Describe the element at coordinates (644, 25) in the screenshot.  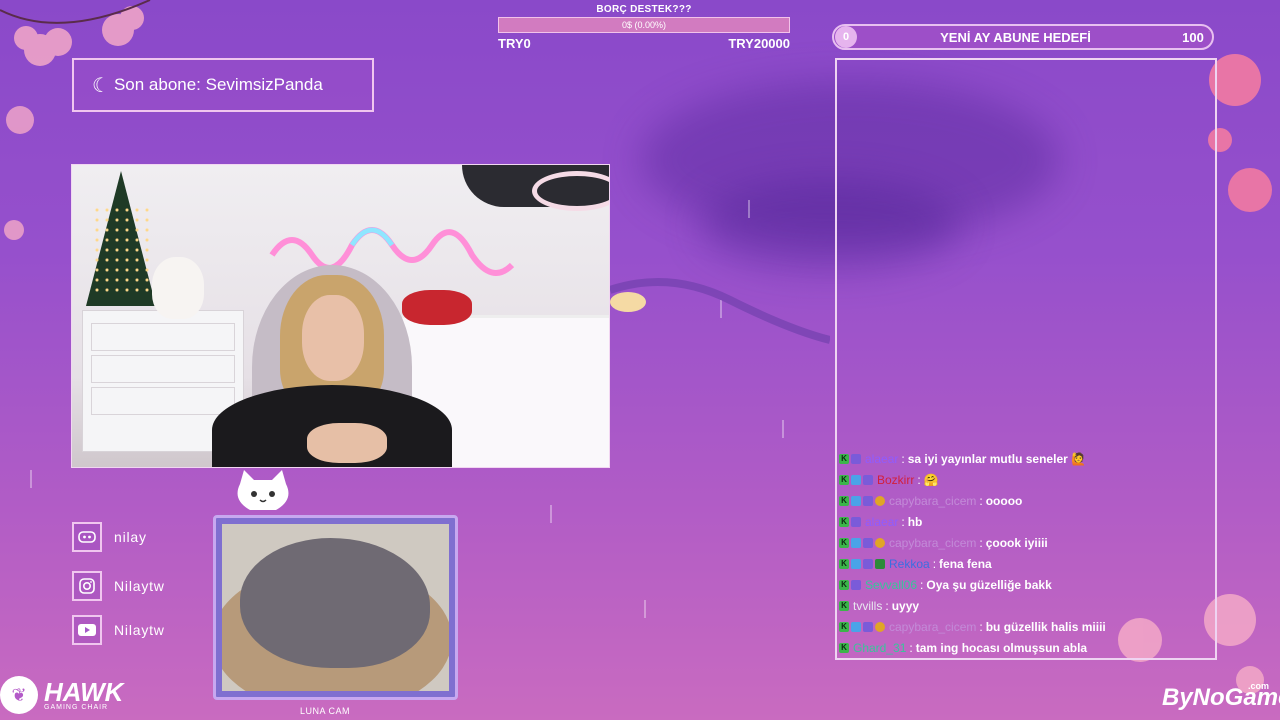
I see `donation-progress-bar: 0$ (0.00%)` at that location.